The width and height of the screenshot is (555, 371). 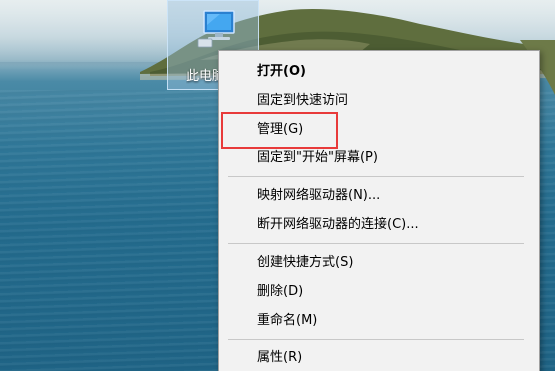 I want to click on annotation-highlight-box, so click(x=279, y=130).